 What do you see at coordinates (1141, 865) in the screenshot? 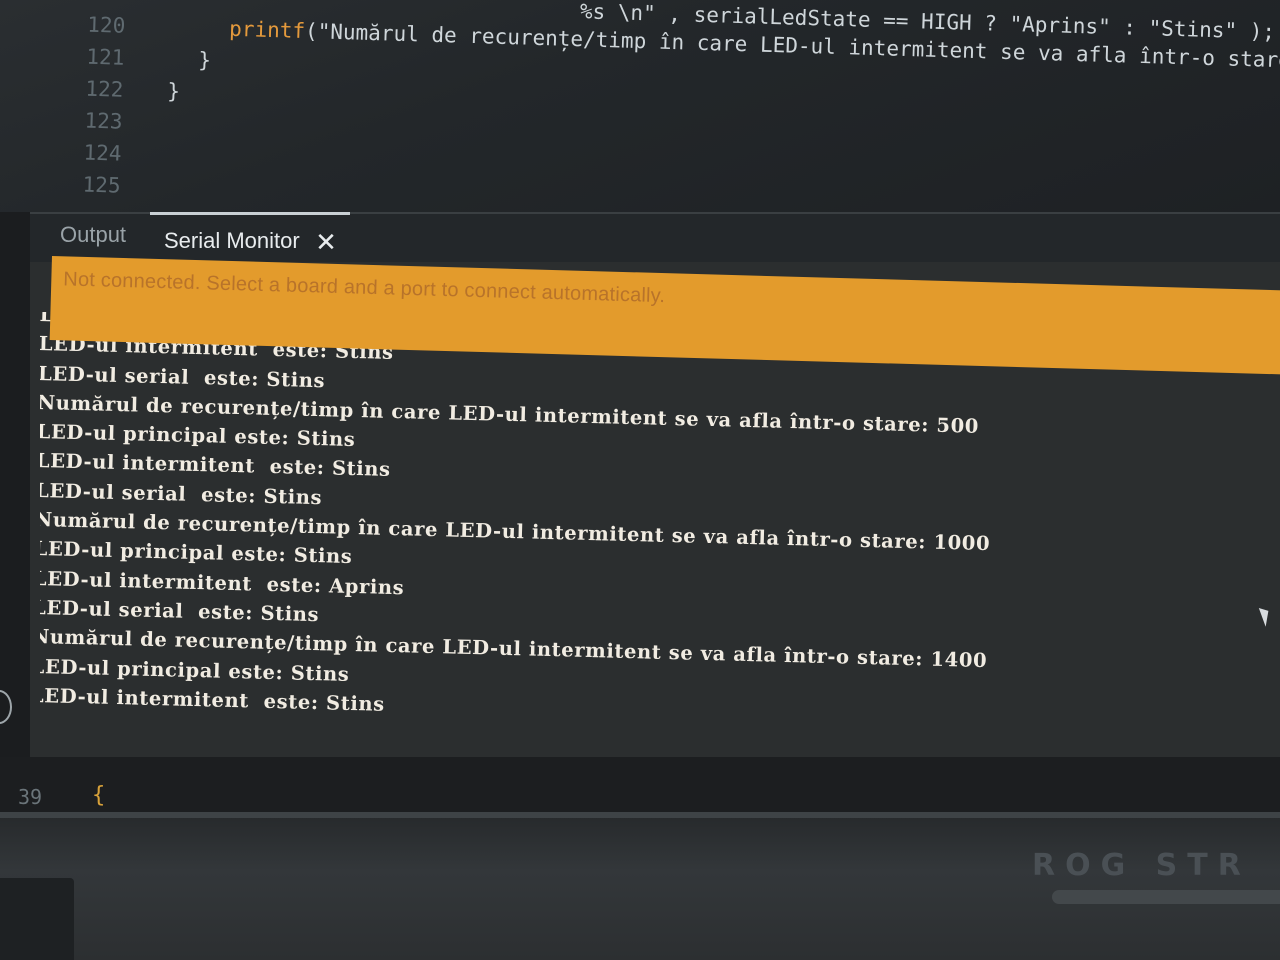
I see `brand-logo: ROG STR` at bounding box center [1141, 865].